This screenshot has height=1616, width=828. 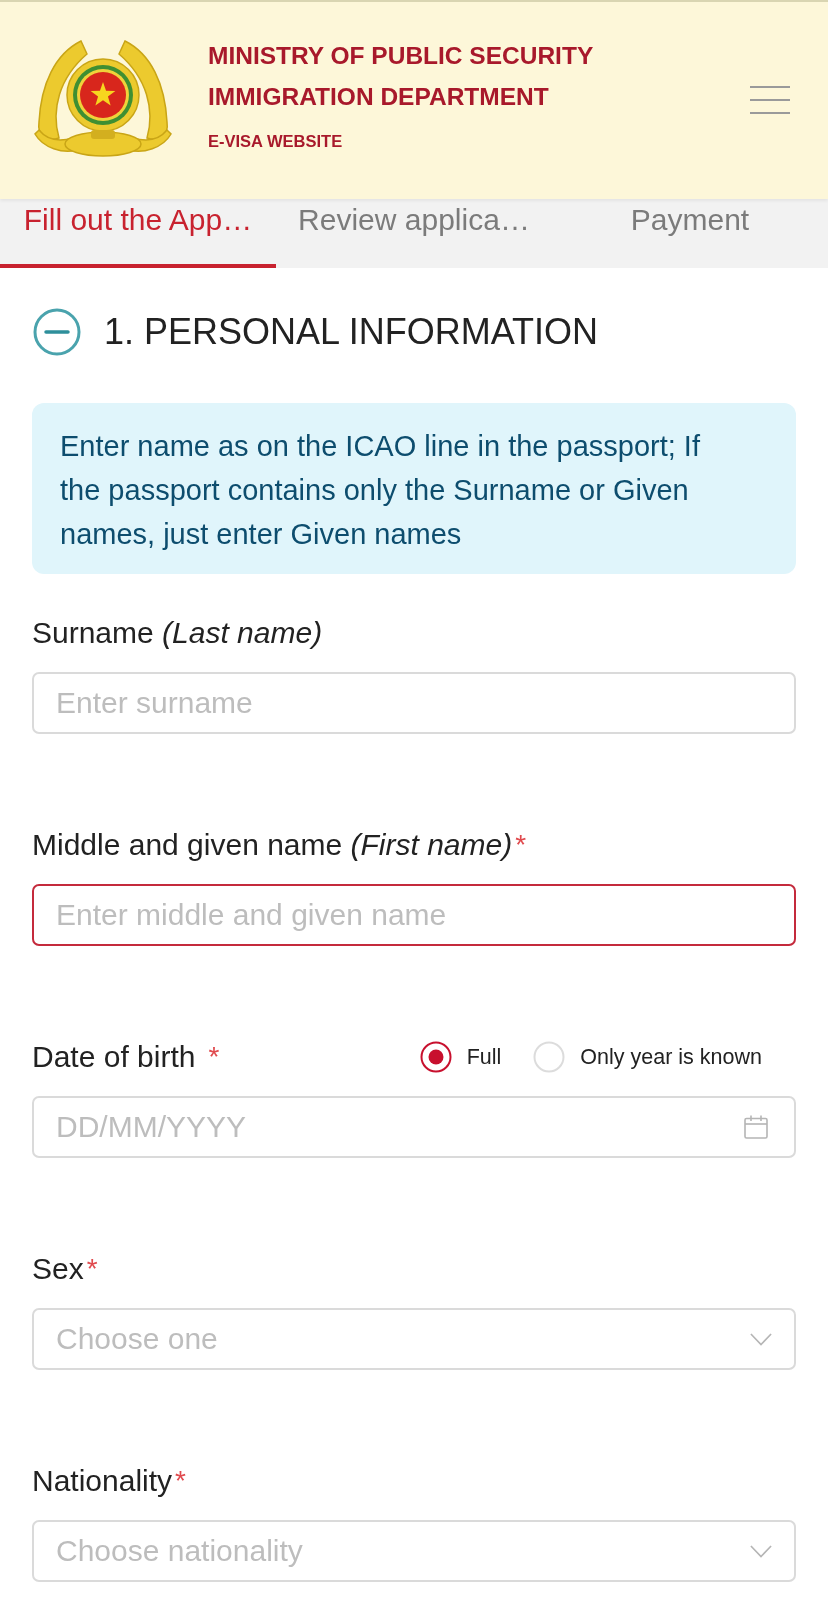 What do you see at coordinates (770, 100) in the screenshot?
I see `menu-icon` at bounding box center [770, 100].